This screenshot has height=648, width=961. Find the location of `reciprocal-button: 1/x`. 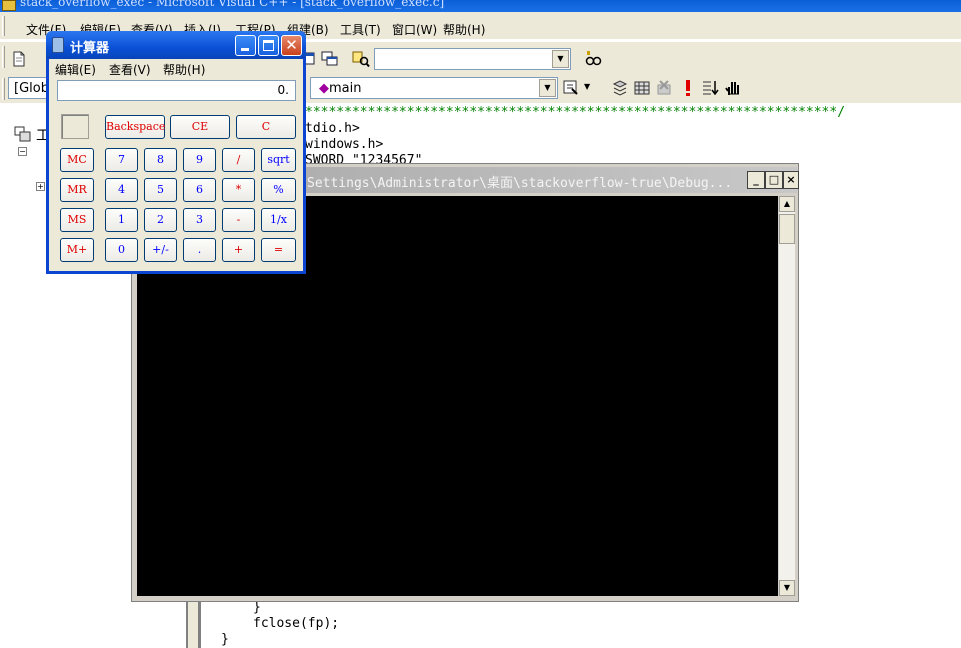

reciprocal-button: 1/x is located at coordinates (278, 220).